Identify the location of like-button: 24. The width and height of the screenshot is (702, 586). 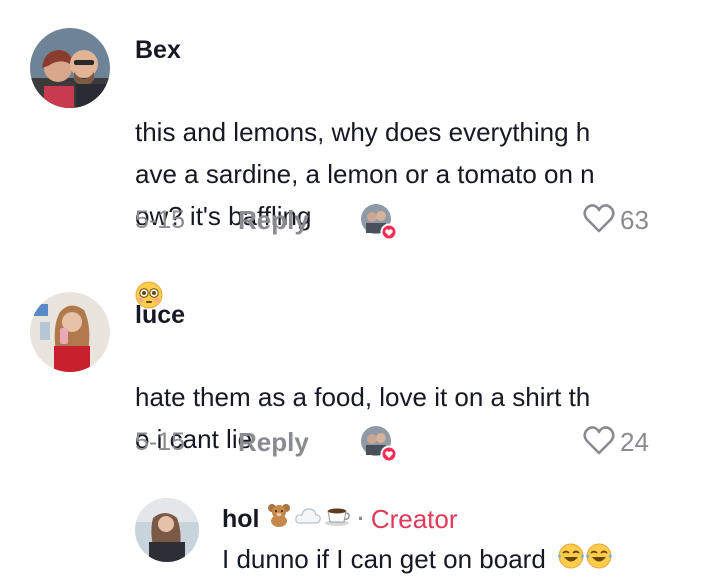
(615, 442).